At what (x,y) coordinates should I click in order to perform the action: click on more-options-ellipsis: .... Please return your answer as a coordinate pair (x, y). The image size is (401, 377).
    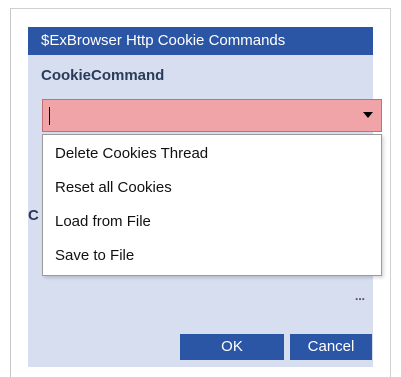
    Looking at the image, I should click on (360, 296).